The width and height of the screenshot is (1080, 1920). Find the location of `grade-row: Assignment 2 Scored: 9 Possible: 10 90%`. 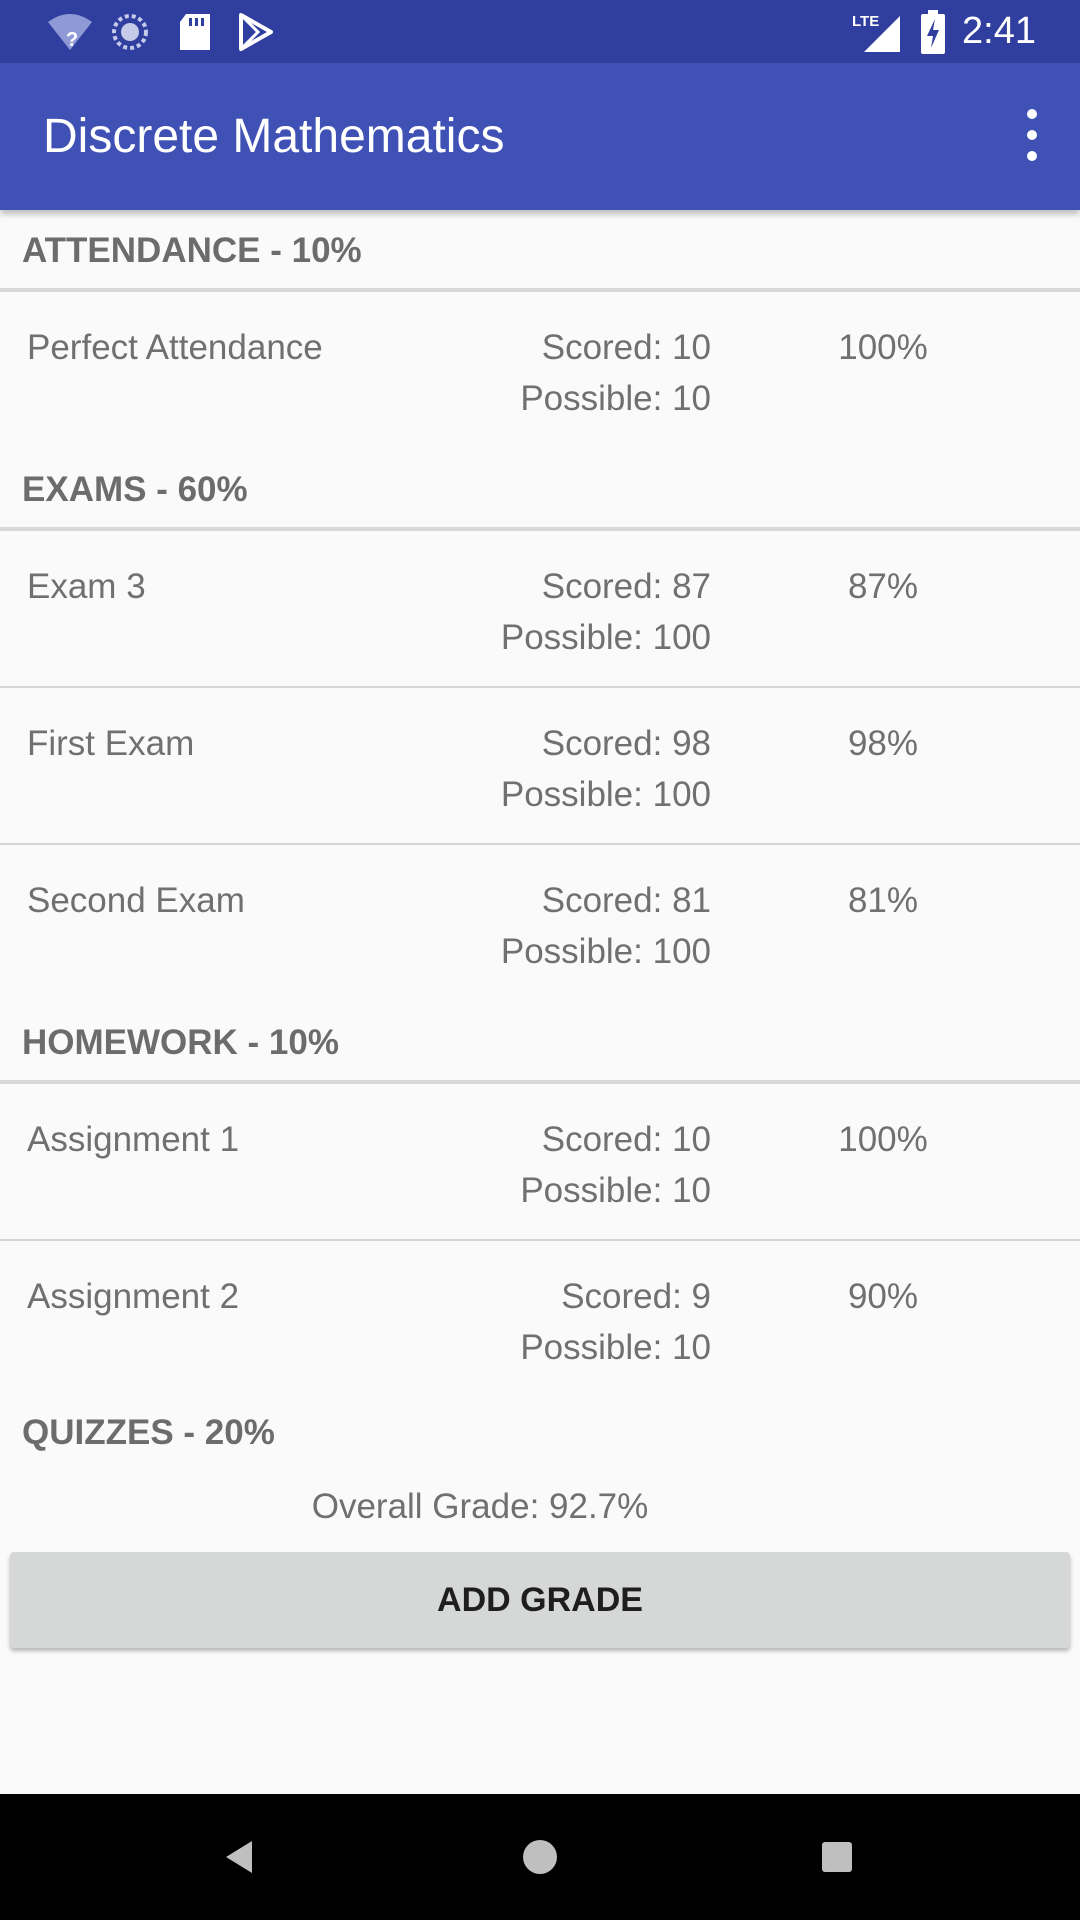

grade-row: Assignment 2 Scored: 9 Possible: 10 90% is located at coordinates (540, 1319).